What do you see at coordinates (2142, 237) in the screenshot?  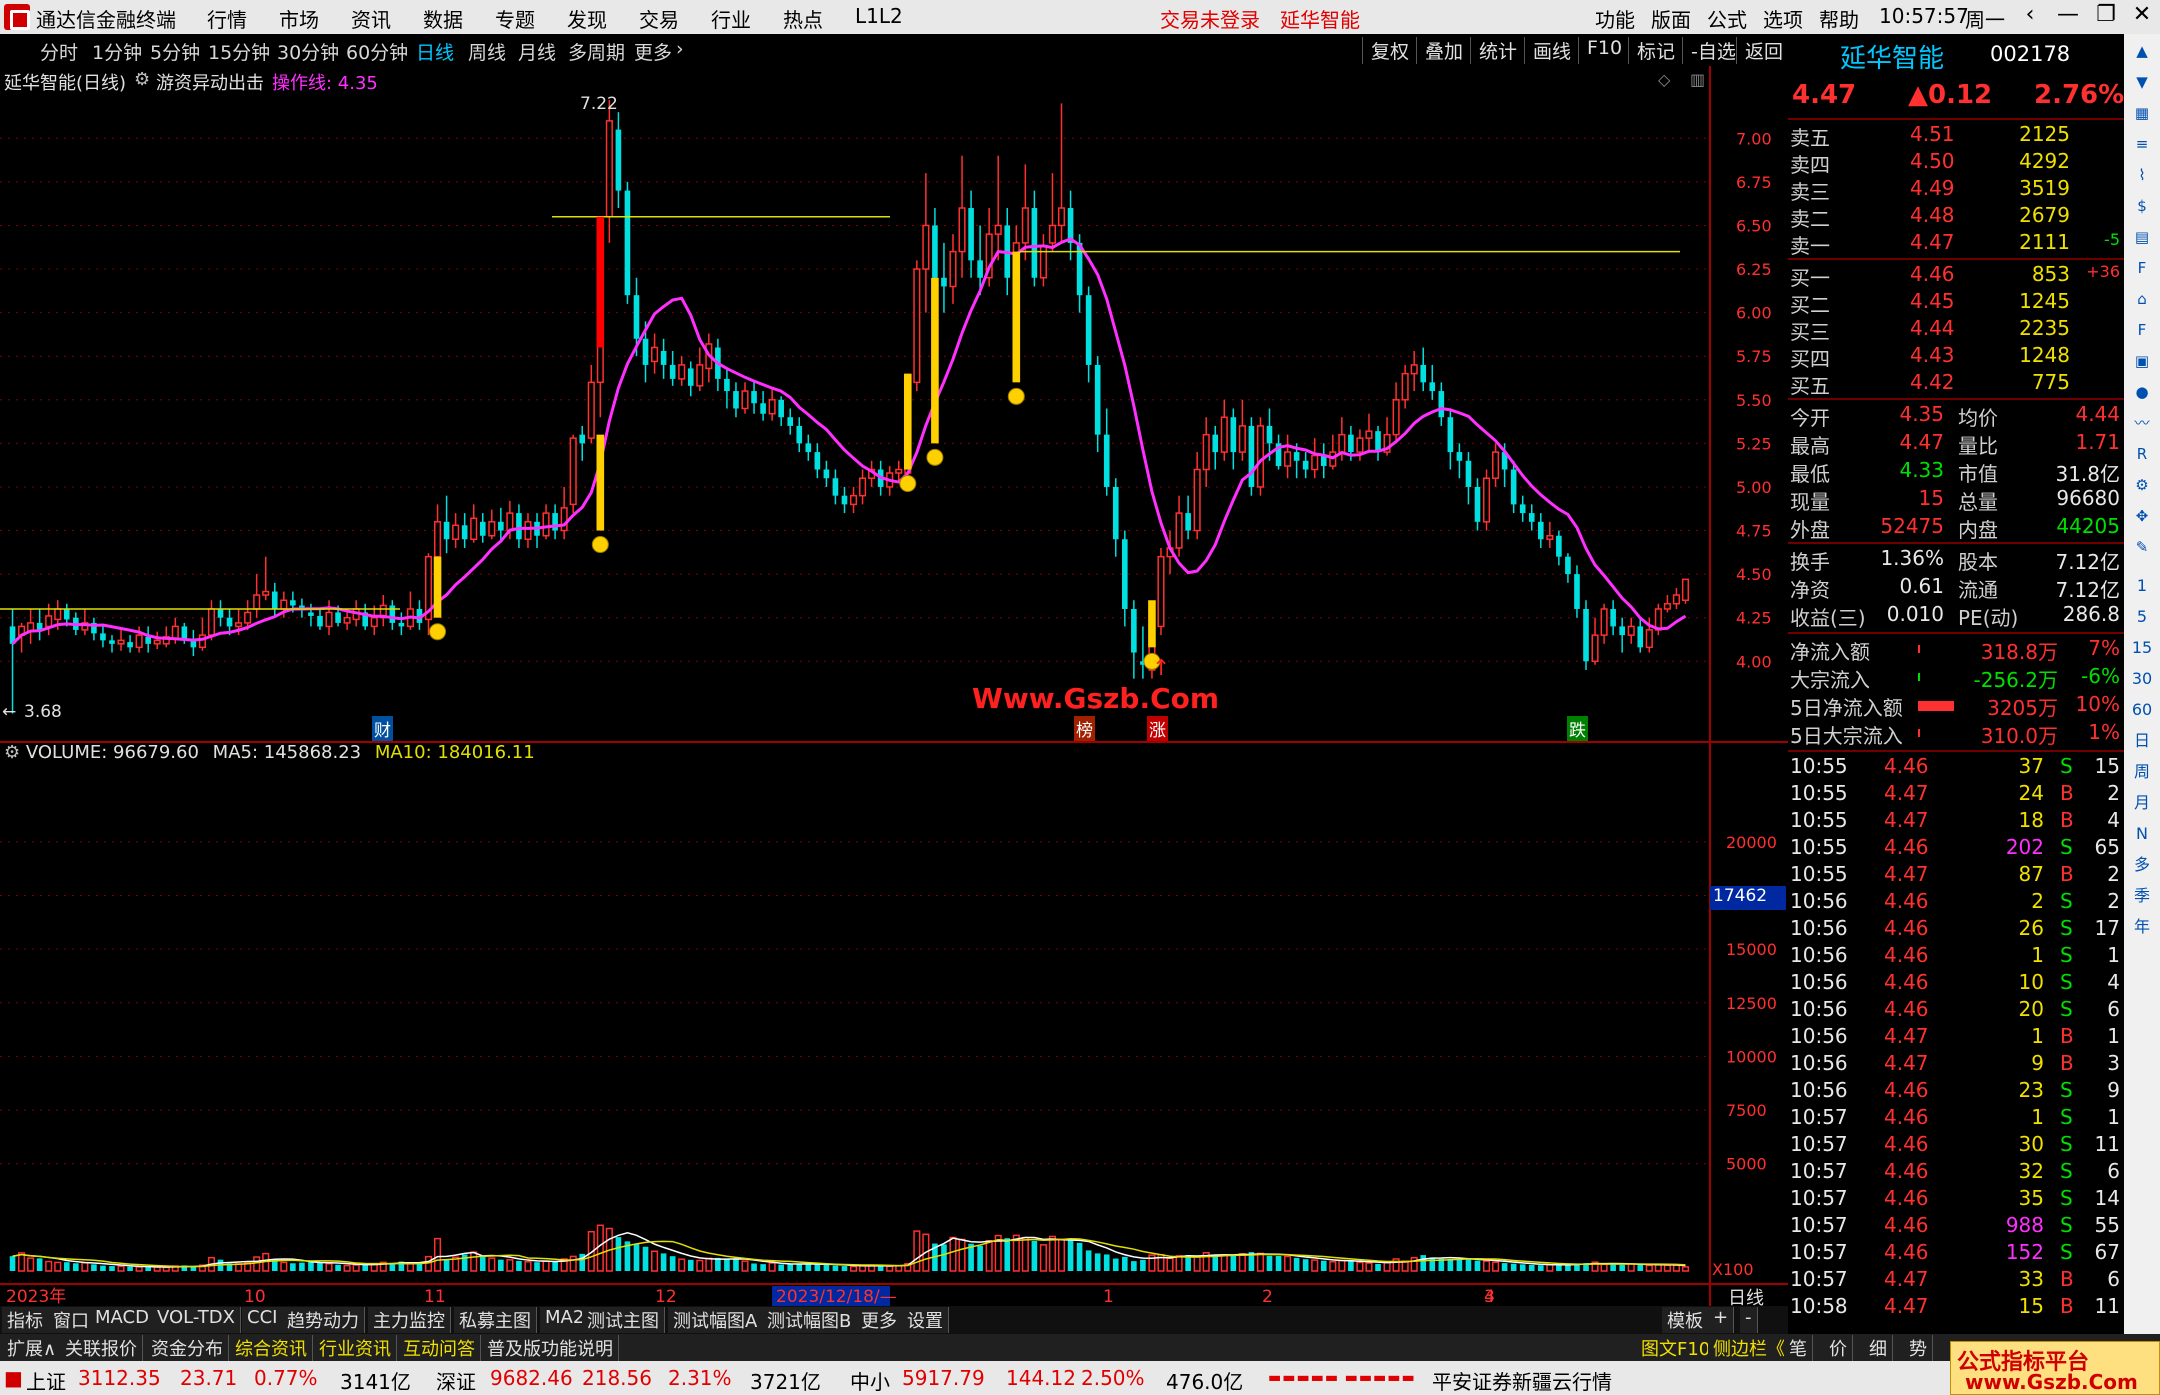 I see `doc-icon: ▤` at bounding box center [2142, 237].